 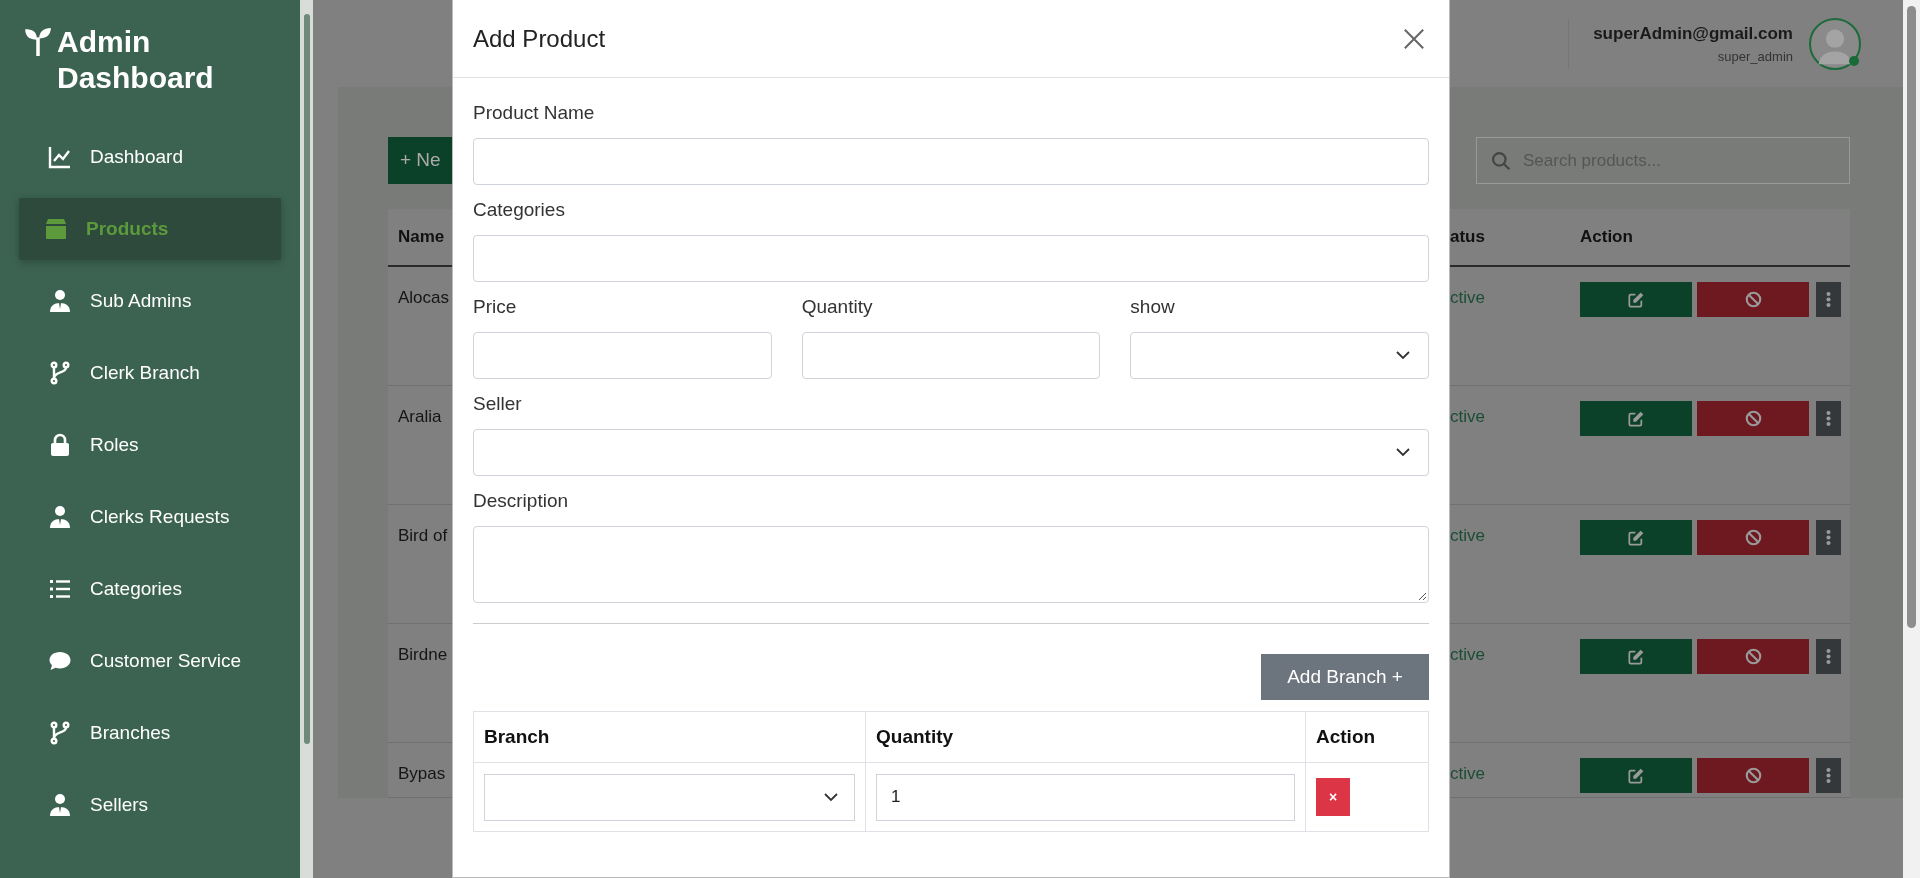 What do you see at coordinates (60, 445) in the screenshot?
I see `lock-icon` at bounding box center [60, 445].